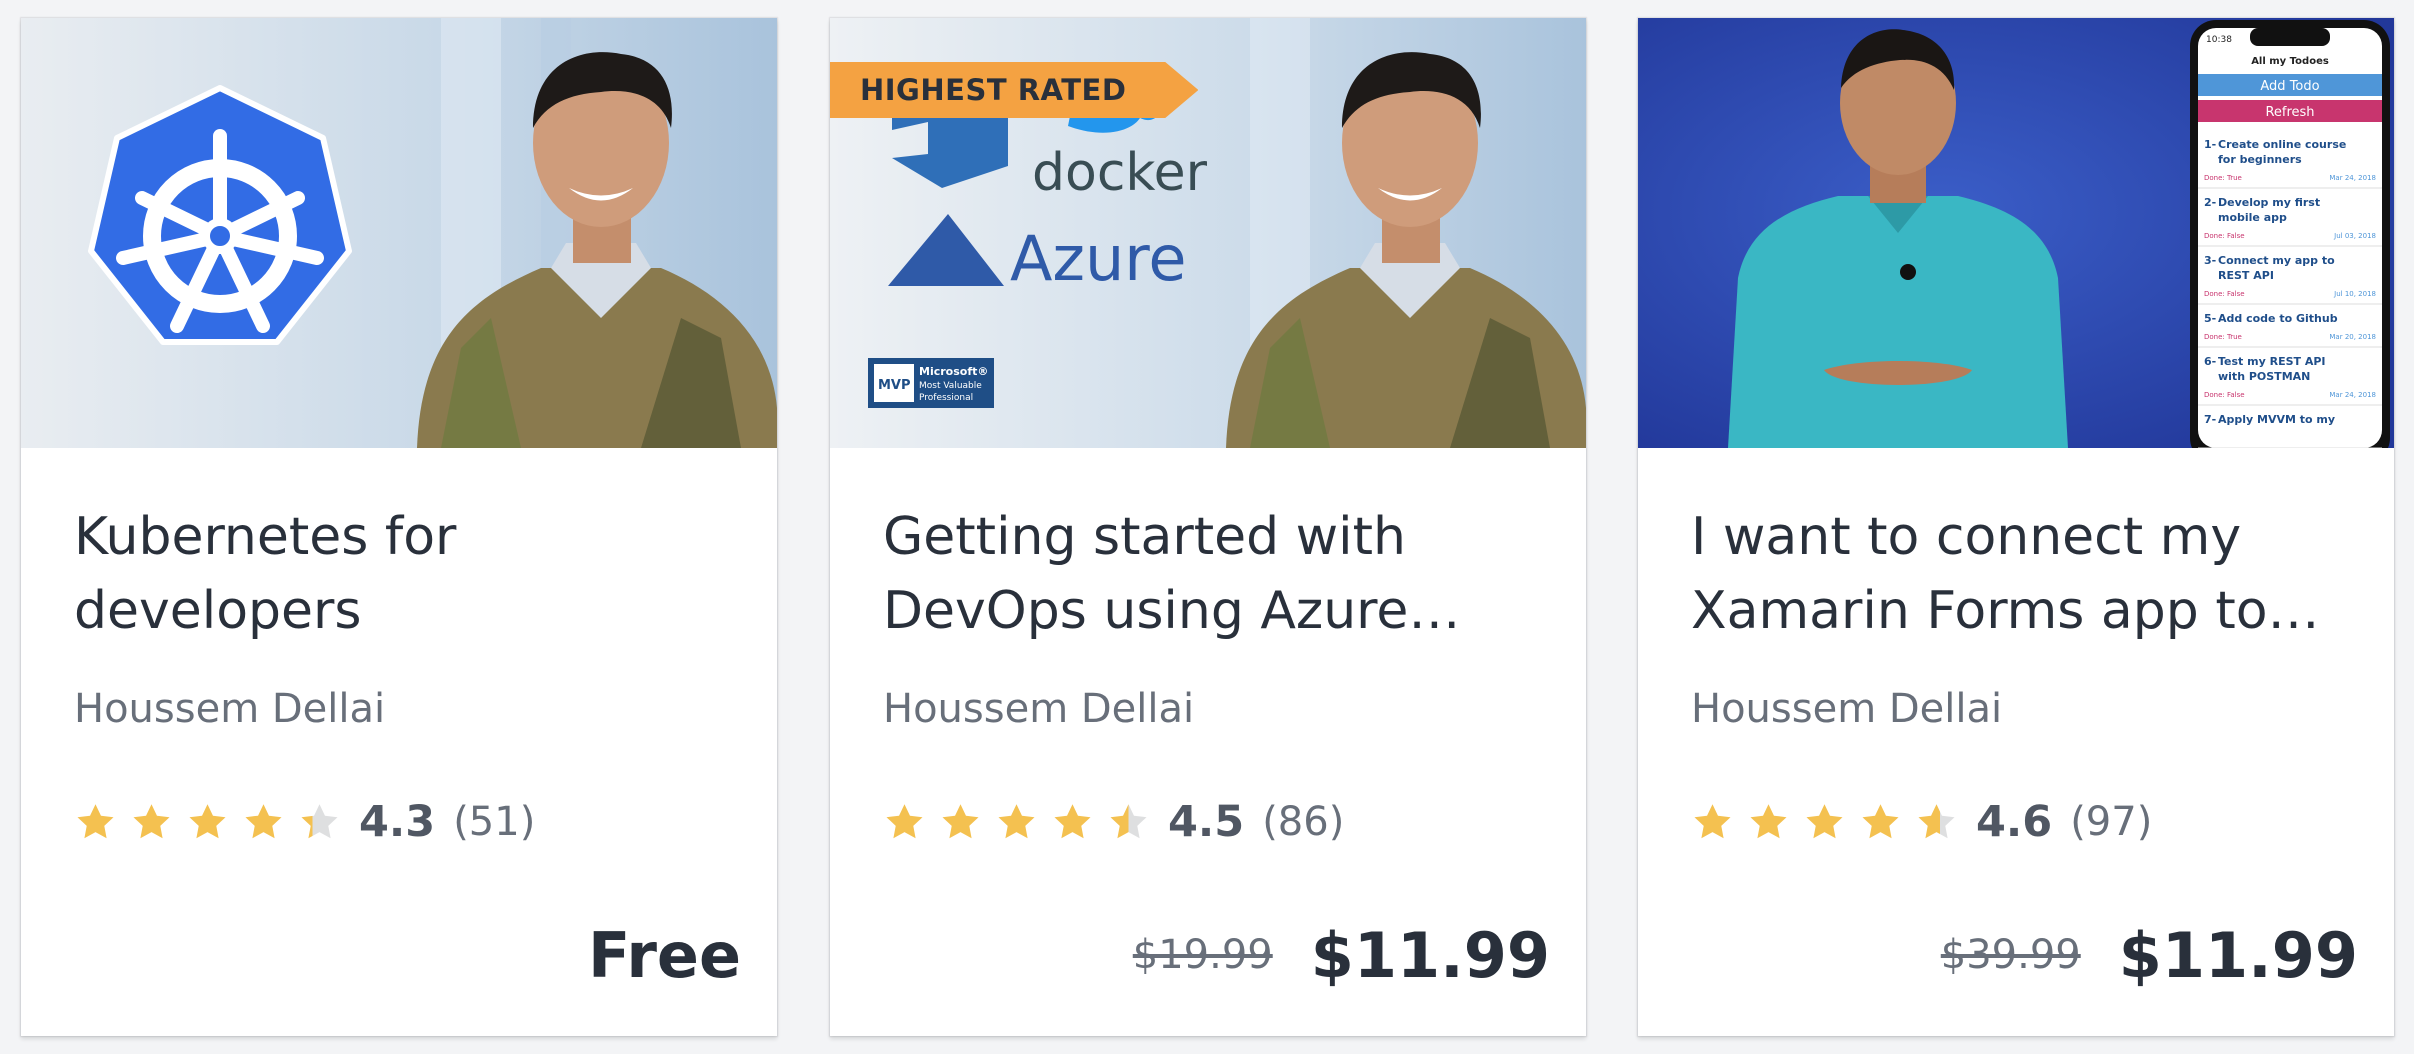 The image size is (2414, 1054). Describe the element at coordinates (1014, 90) in the screenshot. I see `highest-rated-badge: HIGHEST RATED` at that location.